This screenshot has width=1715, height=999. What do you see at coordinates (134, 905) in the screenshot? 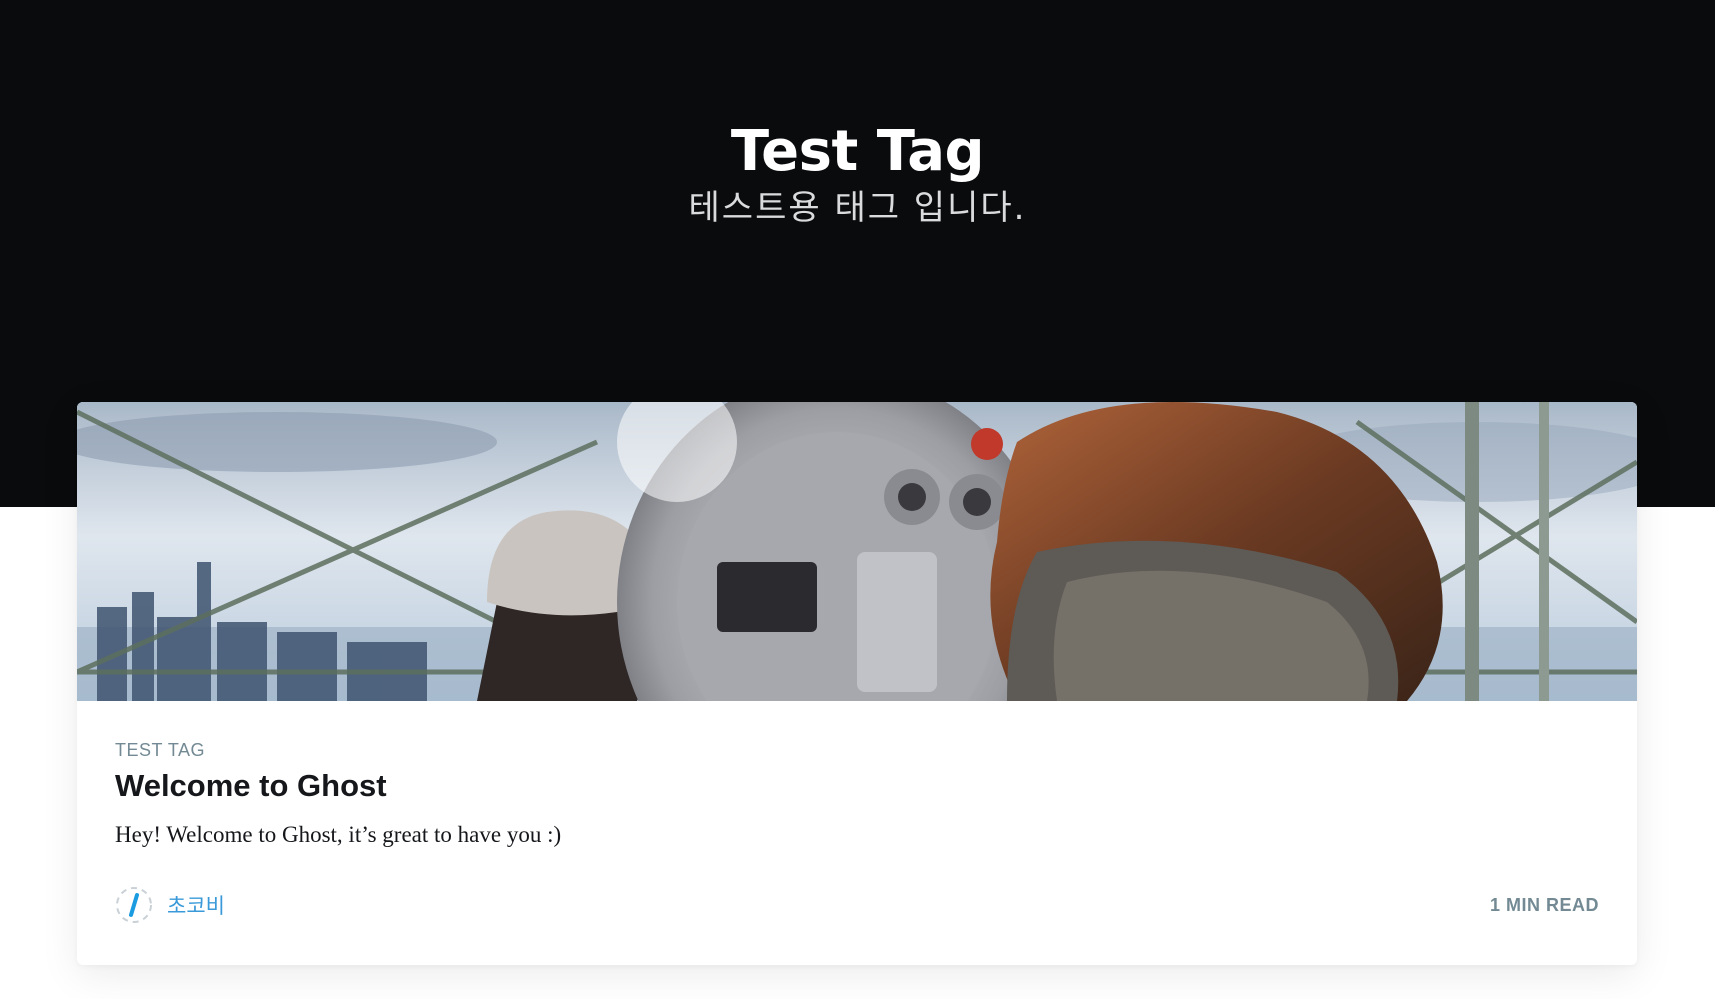
I see `author-avatar-icon` at bounding box center [134, 905].